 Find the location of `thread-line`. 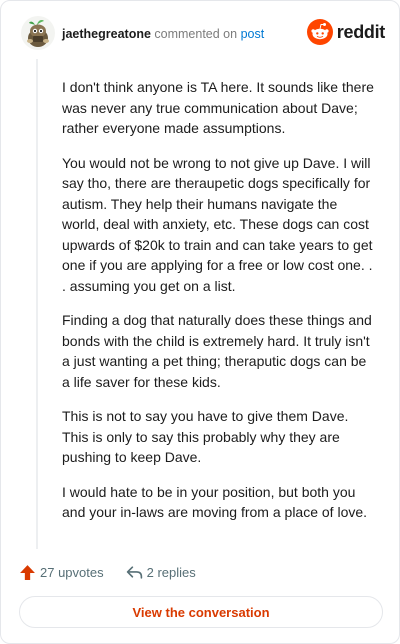

thread-line is located at coordinates (37, 304).